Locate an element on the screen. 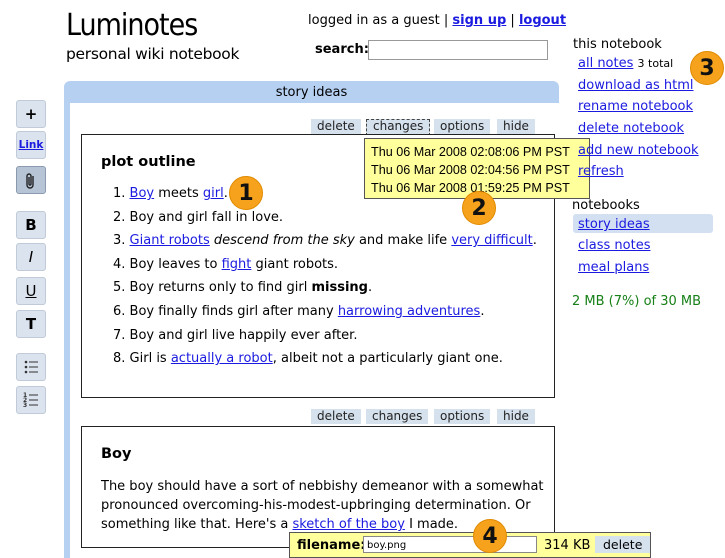 This screenshot has width=725, height=558. note-title: Boy is located at coordinates (116, 454).